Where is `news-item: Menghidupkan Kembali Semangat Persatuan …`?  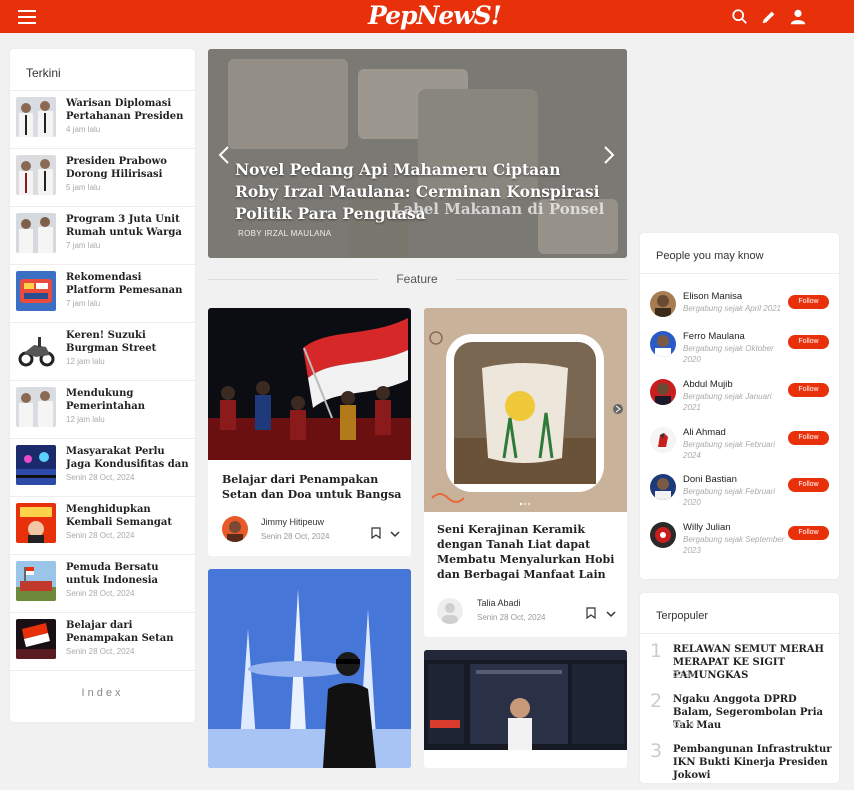
news-item: Menghidupkan Kembali Semangat Persatuan … is located at coordinates (102, 526).